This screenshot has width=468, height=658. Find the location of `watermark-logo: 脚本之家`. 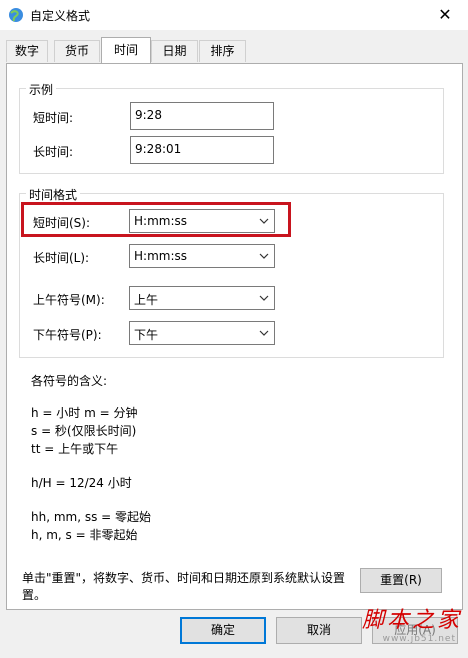

watermark-logo: 脚本之家 is located at coordinates (411, 620).